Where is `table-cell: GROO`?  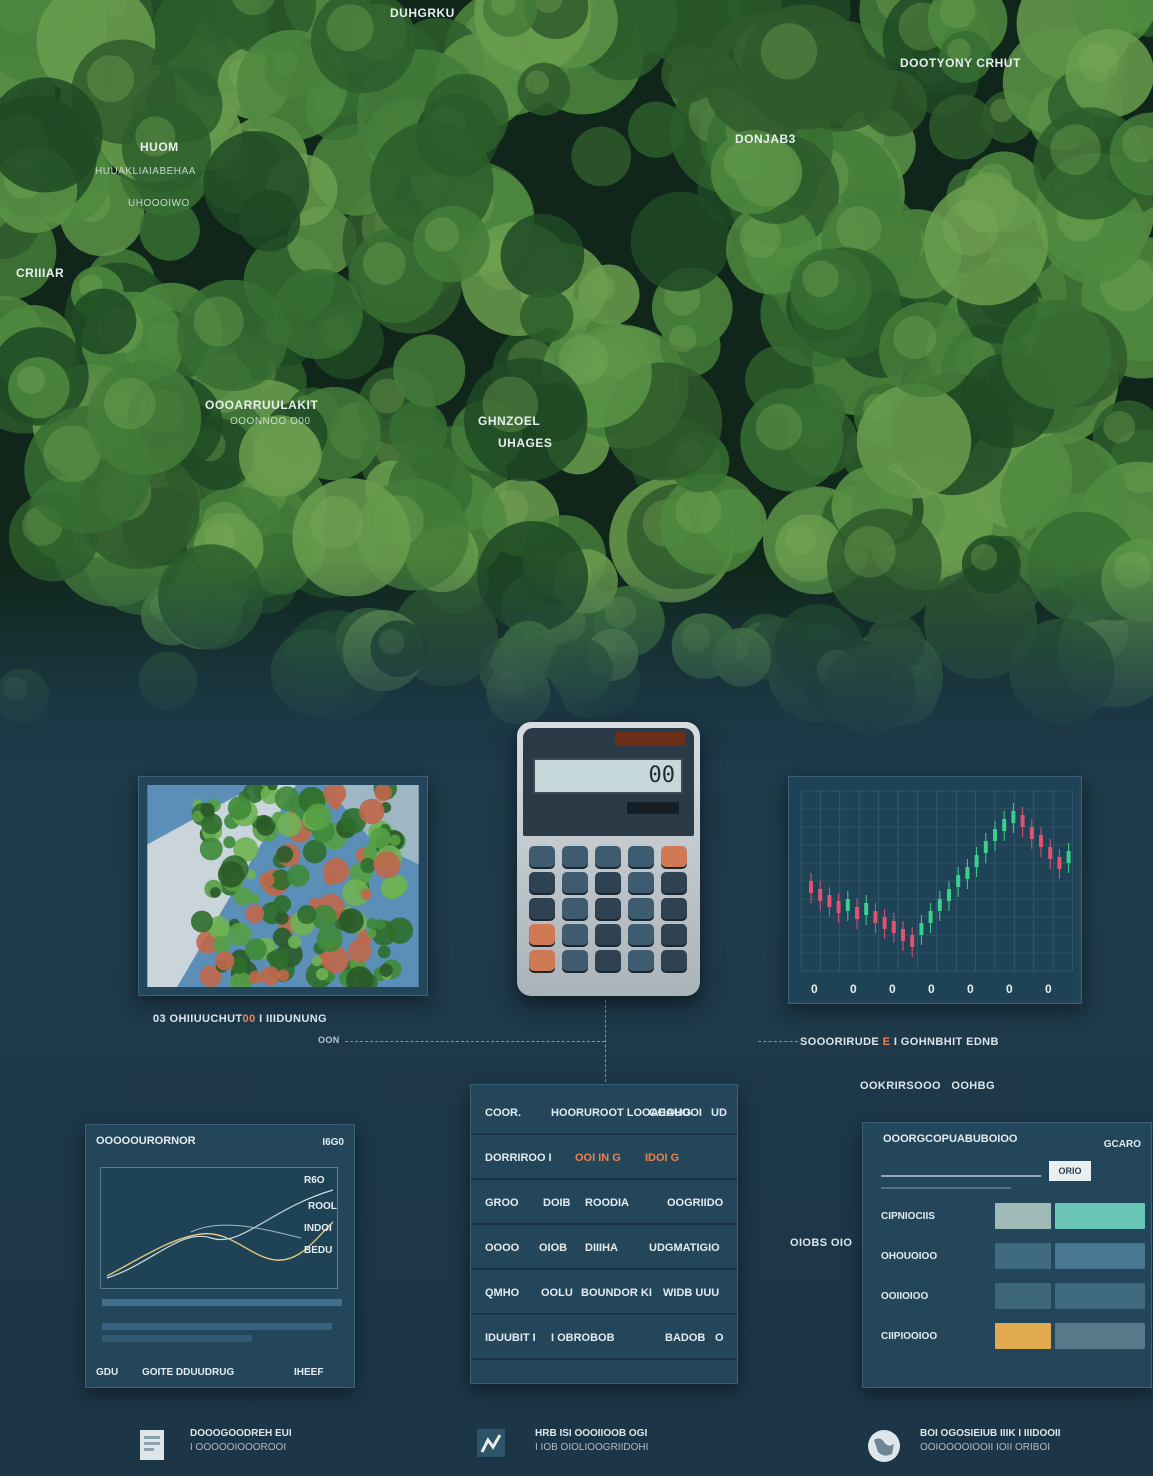
table-cell: GROO is located at coordinates (502, 1203).